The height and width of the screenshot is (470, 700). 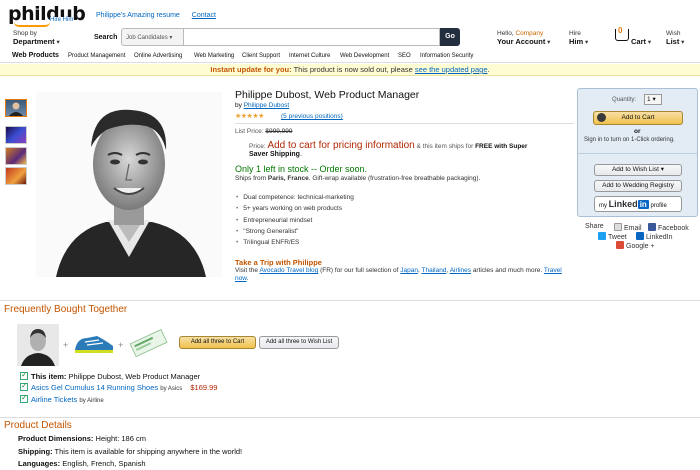 I want to click on author-link: Philippe Dubost, so click(x=267, y=105).